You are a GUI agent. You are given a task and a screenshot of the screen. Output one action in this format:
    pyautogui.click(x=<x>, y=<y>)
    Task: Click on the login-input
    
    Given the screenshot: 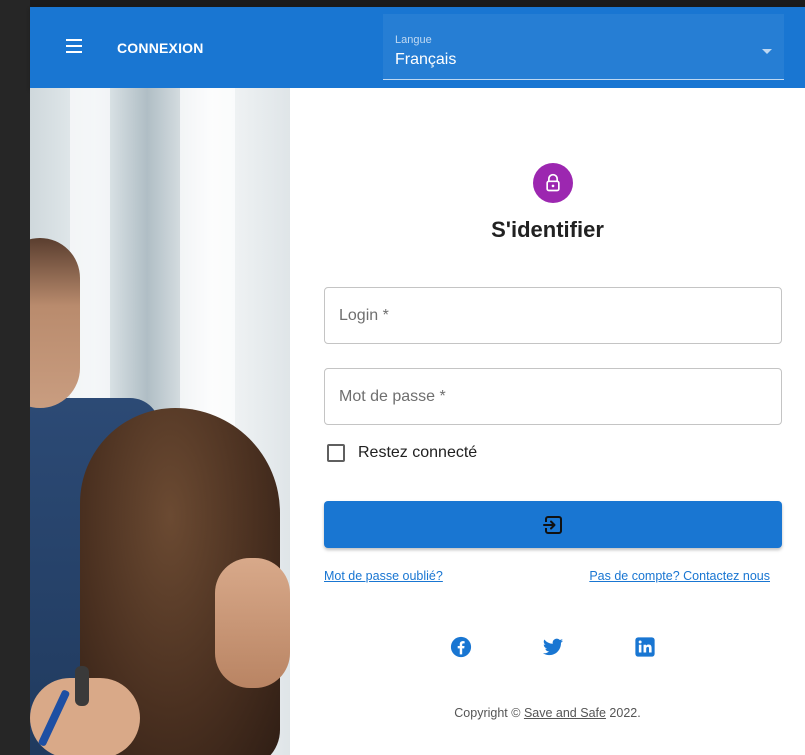 What is the action you would take?
    pyautogui.click(x=553, y=315)
    